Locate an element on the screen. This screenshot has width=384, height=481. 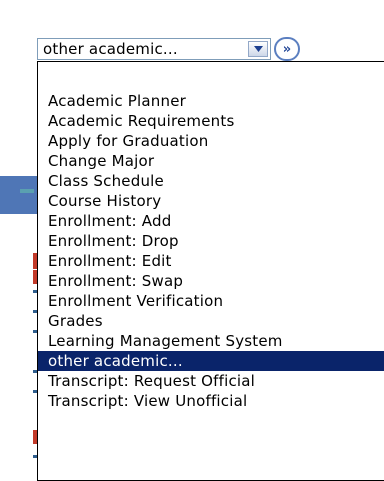
dropdown-option: Academic Planner is located at coordinates (211, 101).